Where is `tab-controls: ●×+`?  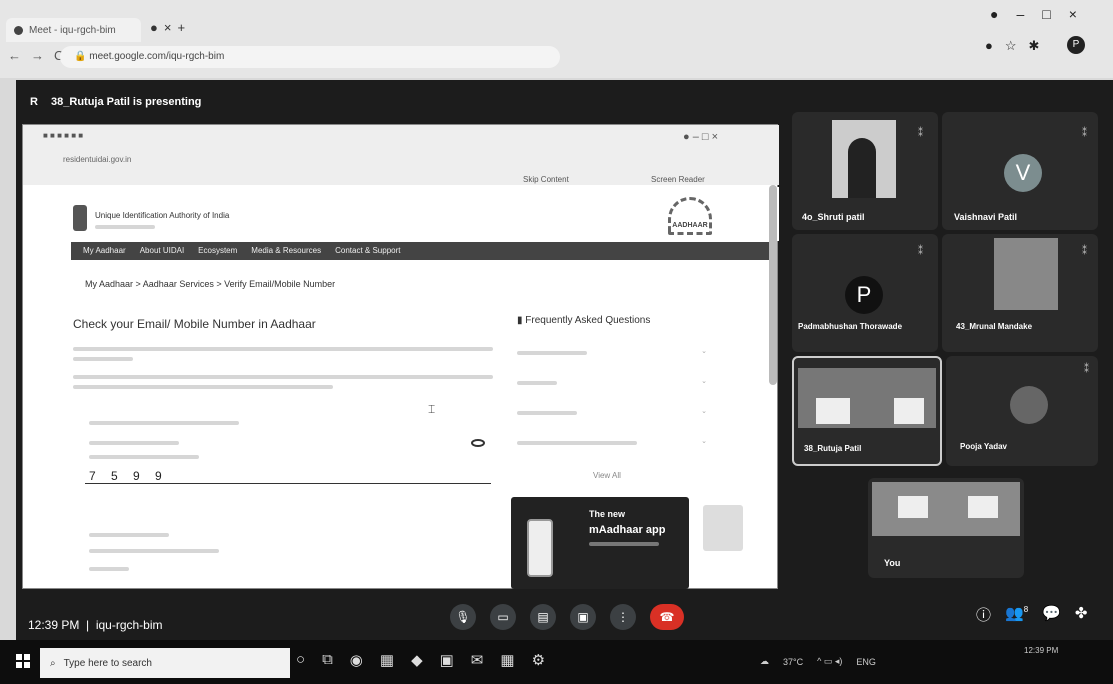
tab-controls: ●×+ is located at coordinates (170, 27).